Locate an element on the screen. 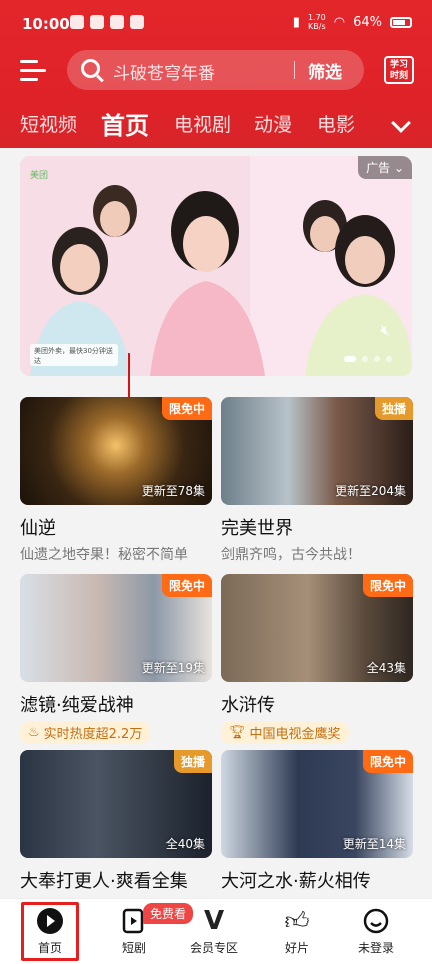  highlight-box is located at coordinates (50, 931).